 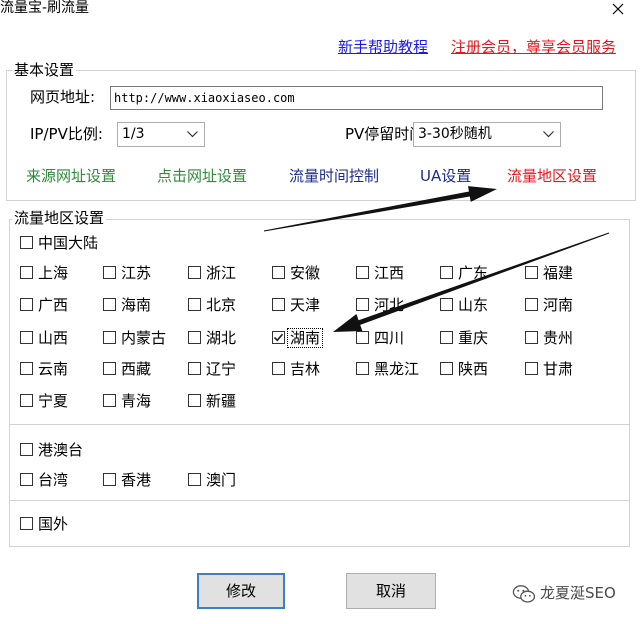 I want to click on overseas-checkbox, so click(x=26, y=523).